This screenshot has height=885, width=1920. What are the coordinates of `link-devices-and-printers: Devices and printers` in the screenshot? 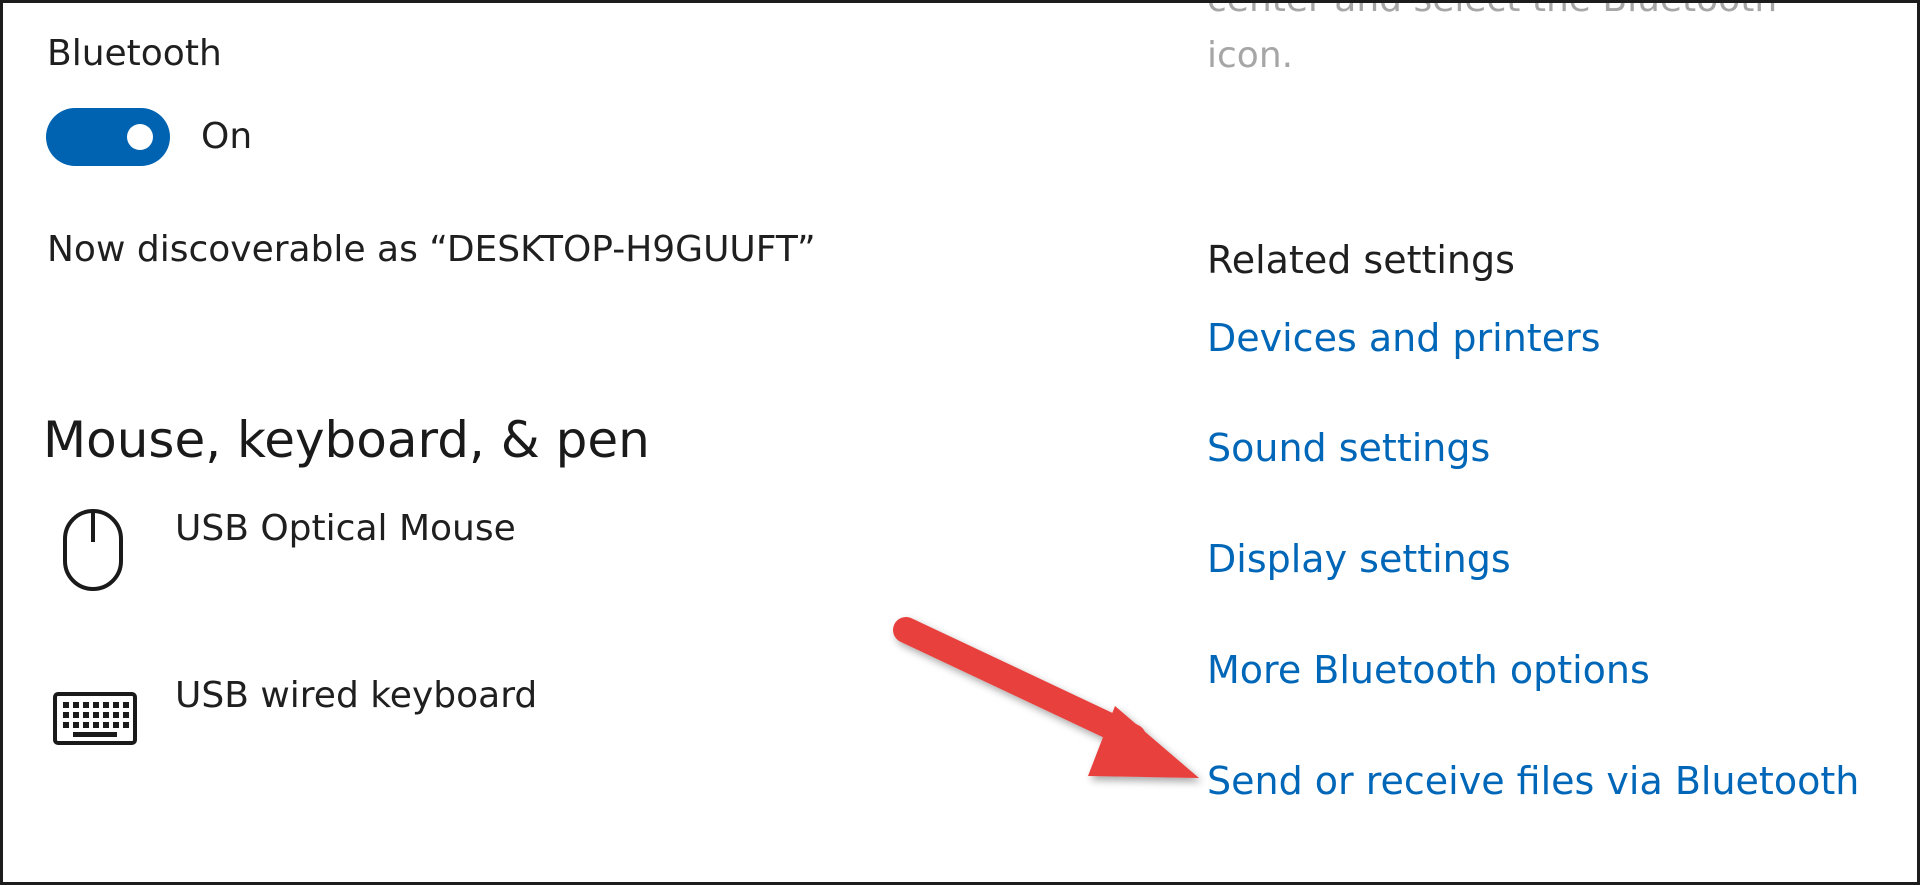 It's located at (1404, 338).